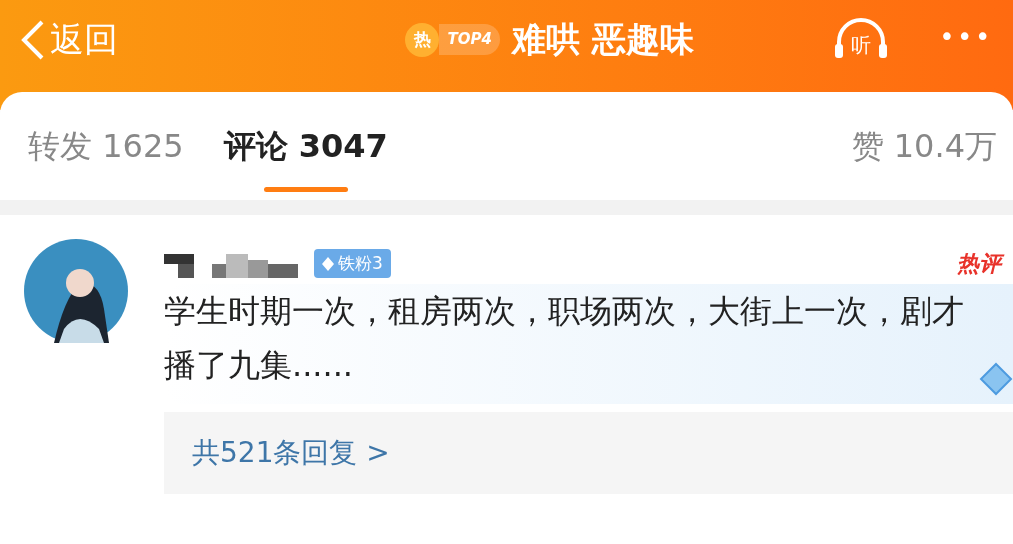 This screenshot has width=1013, height=544. What do you see at coordinates (602, 39) in the screenshot?
I see `page-title: 难哄 恶趣味` at bounding box center [602, 39].